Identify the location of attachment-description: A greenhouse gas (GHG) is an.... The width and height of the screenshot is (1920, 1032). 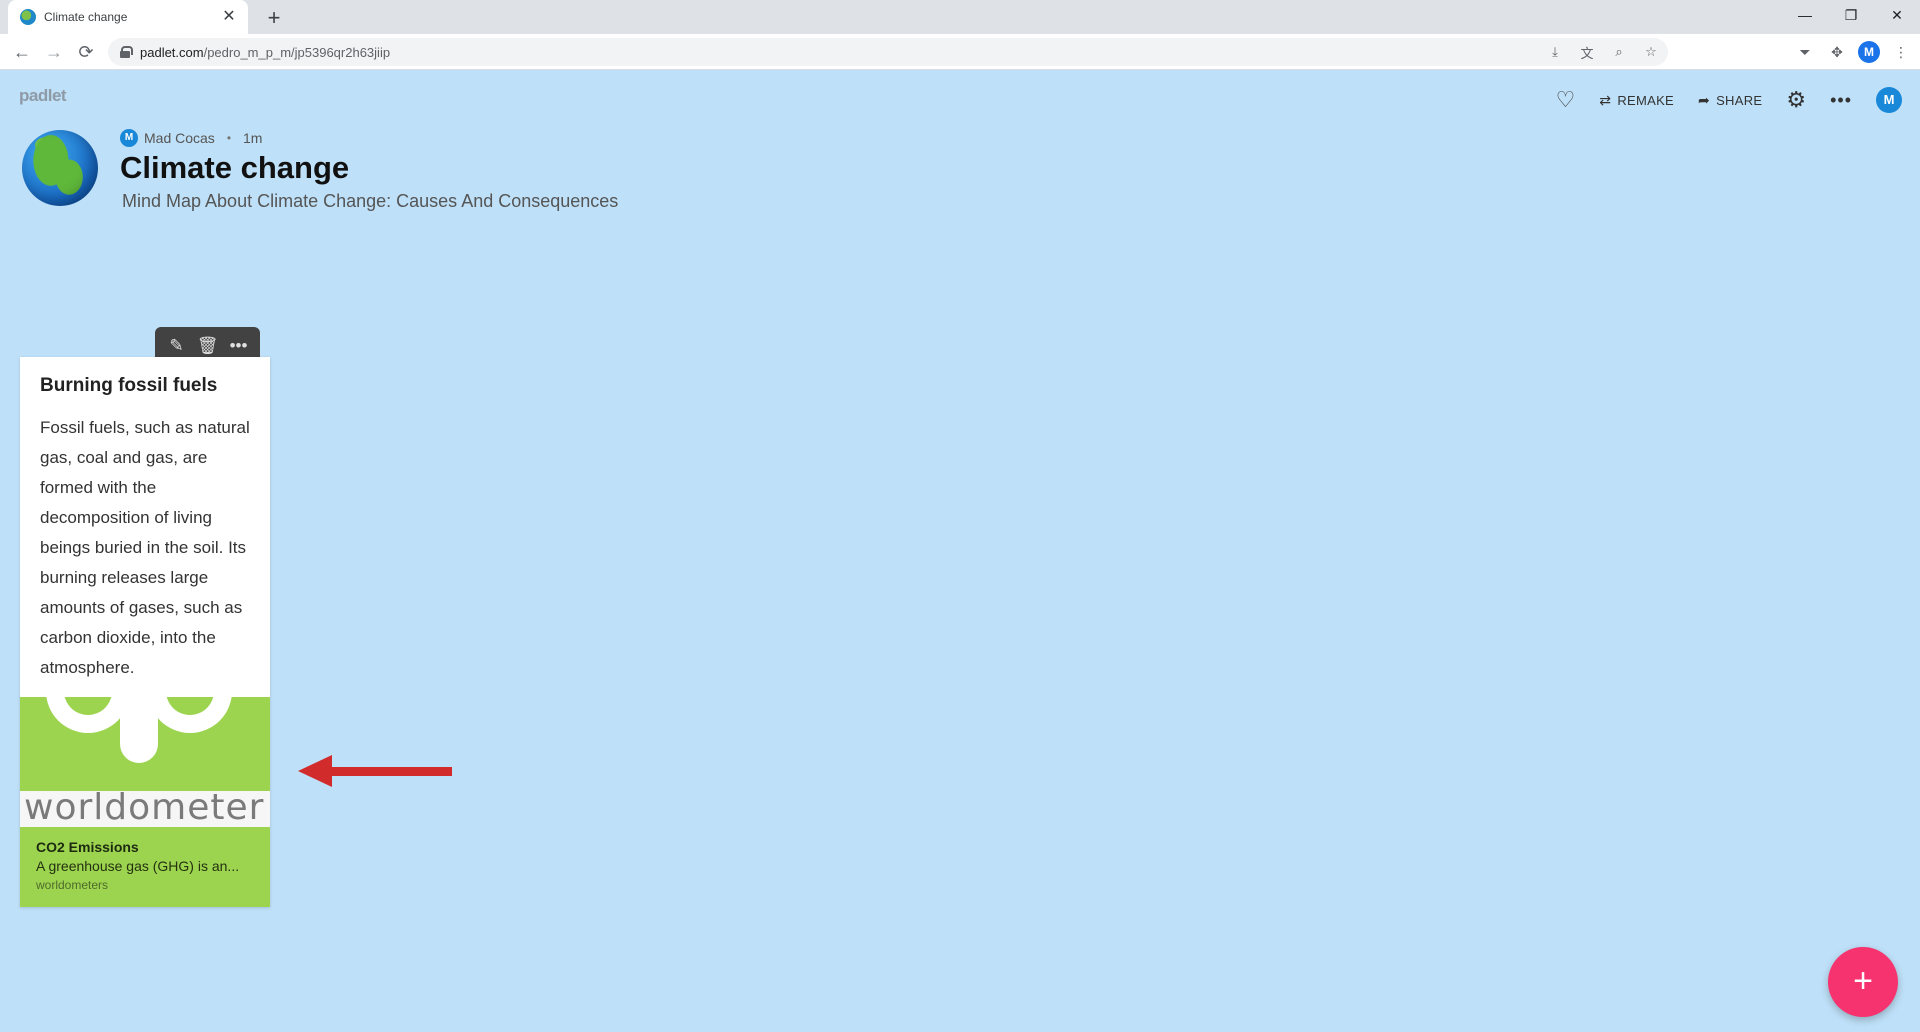
(138, 866).